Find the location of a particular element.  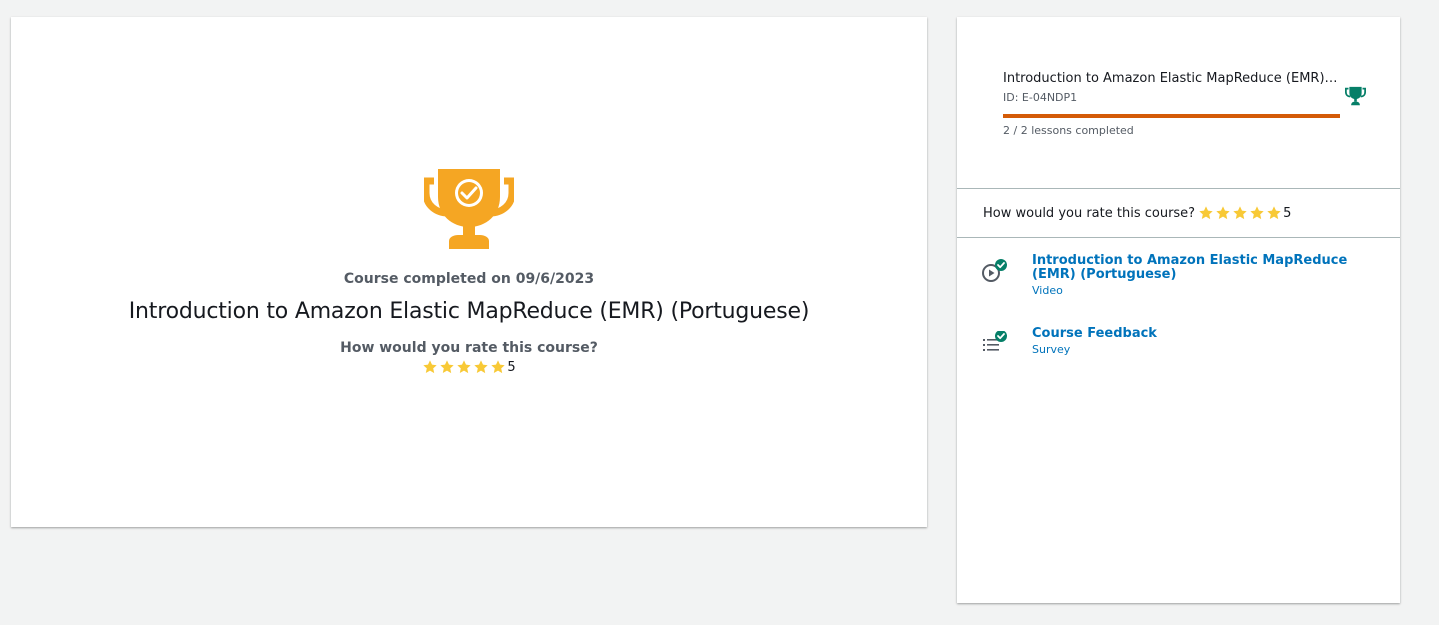

course-rating-row: How would you rate this course? 5 is located at coordinates (1178, 213).